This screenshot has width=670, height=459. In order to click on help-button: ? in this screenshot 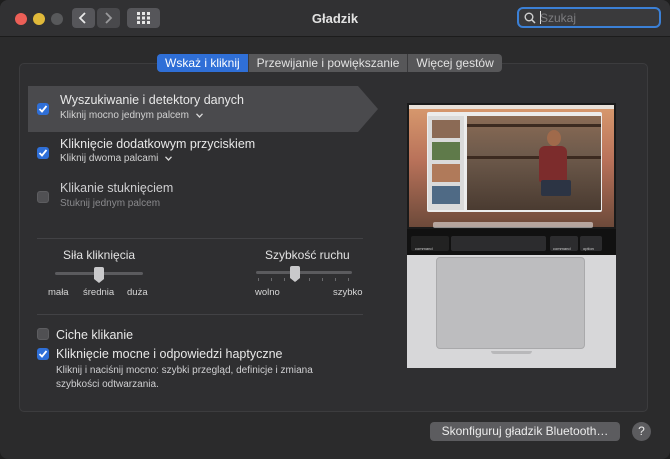, I will do `click(641, 431)`.